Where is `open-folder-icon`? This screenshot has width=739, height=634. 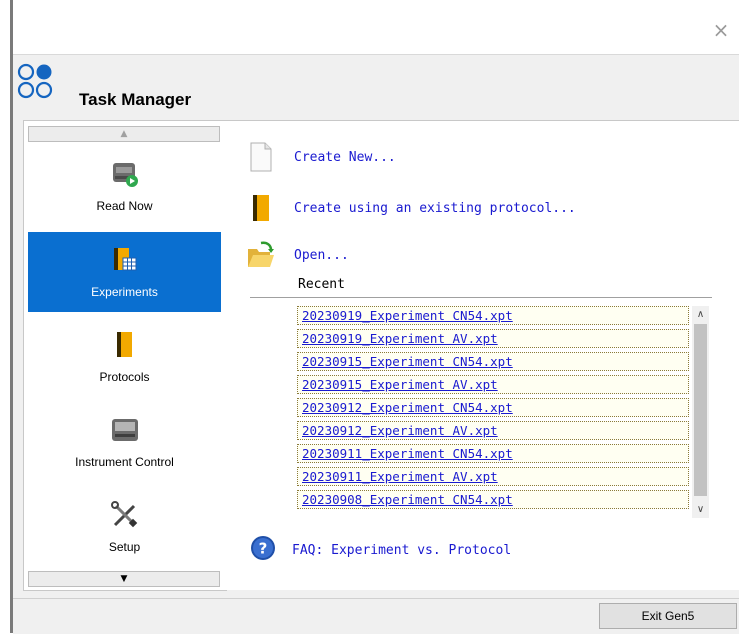
open-folder-icon is located at coordinates (261, 255).